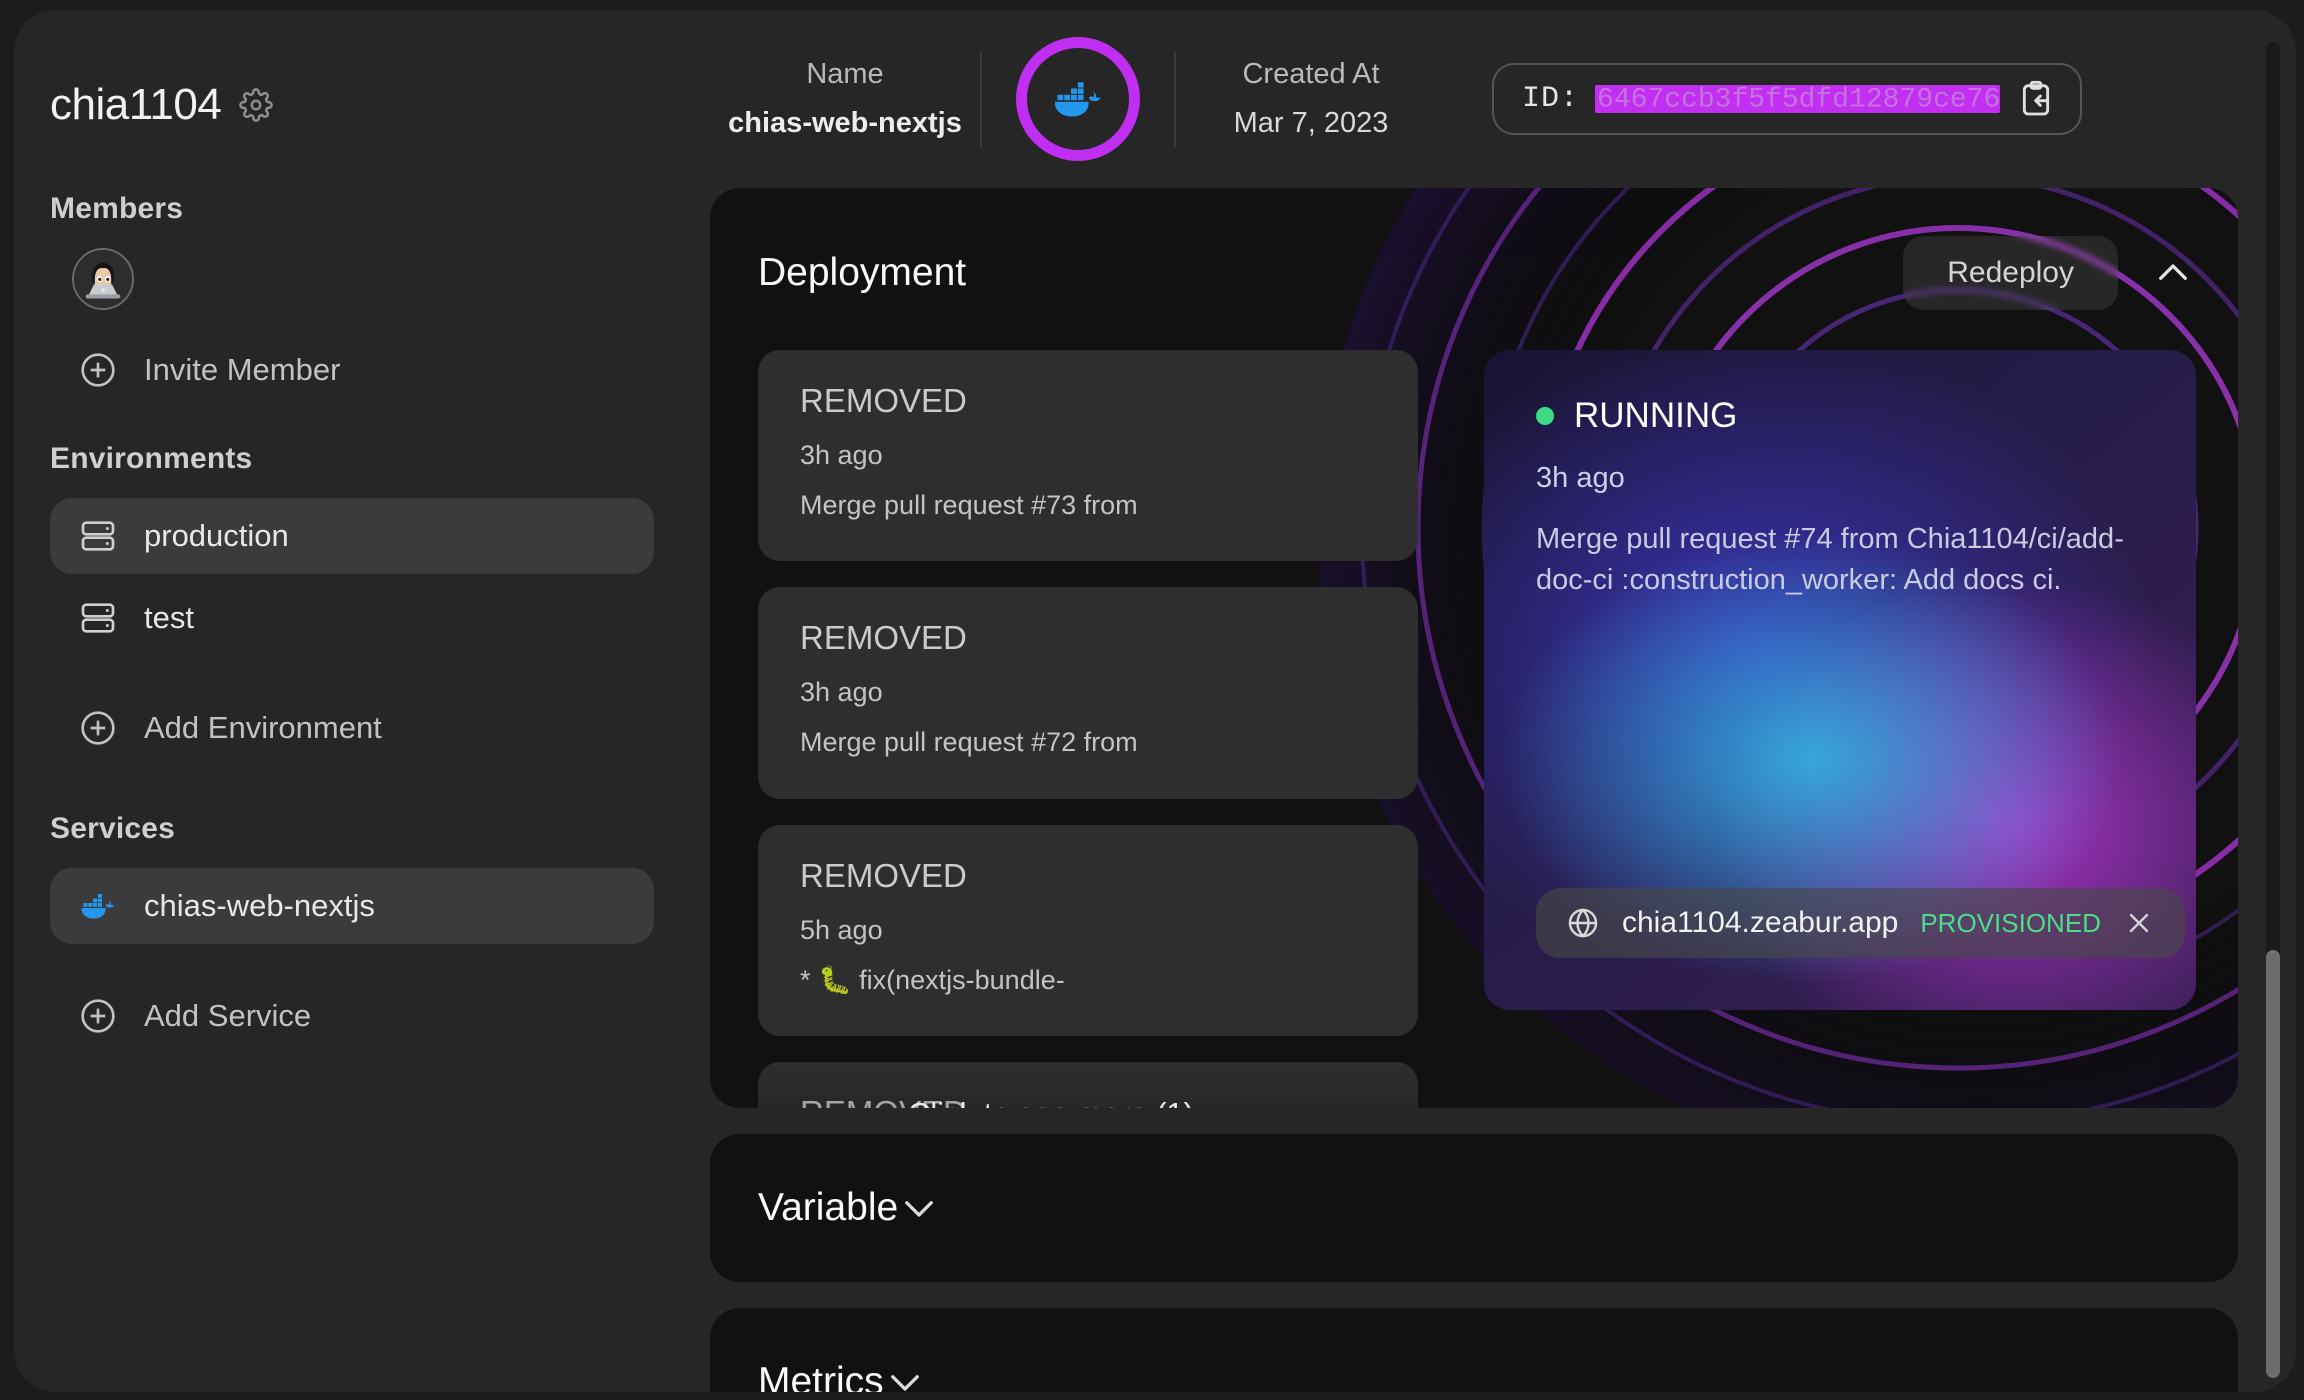 This screenshot has width=2304, height=1400. Describe the element at coordinates (1474, 1350) in the screenshot. I see `metrics-panel: Metrics` at that location.